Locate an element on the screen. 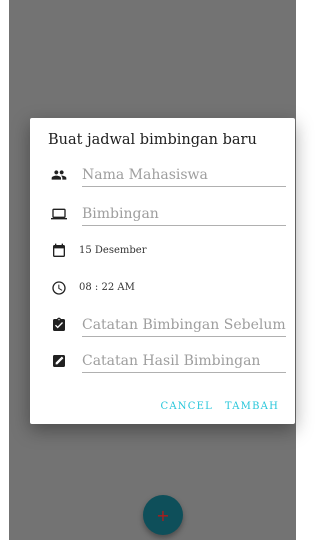 Image resolution: width=320 pixels, height=540 pixels. clock-icon is located at coordinates (59, 288).